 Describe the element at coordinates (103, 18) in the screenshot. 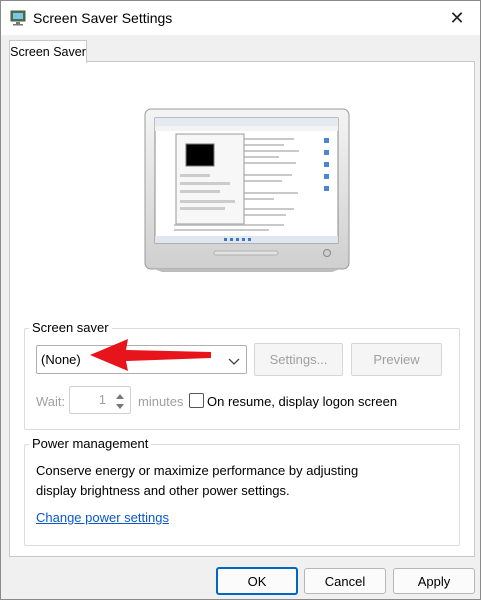

I see `window-title: Screen Saver Settings` at that location.